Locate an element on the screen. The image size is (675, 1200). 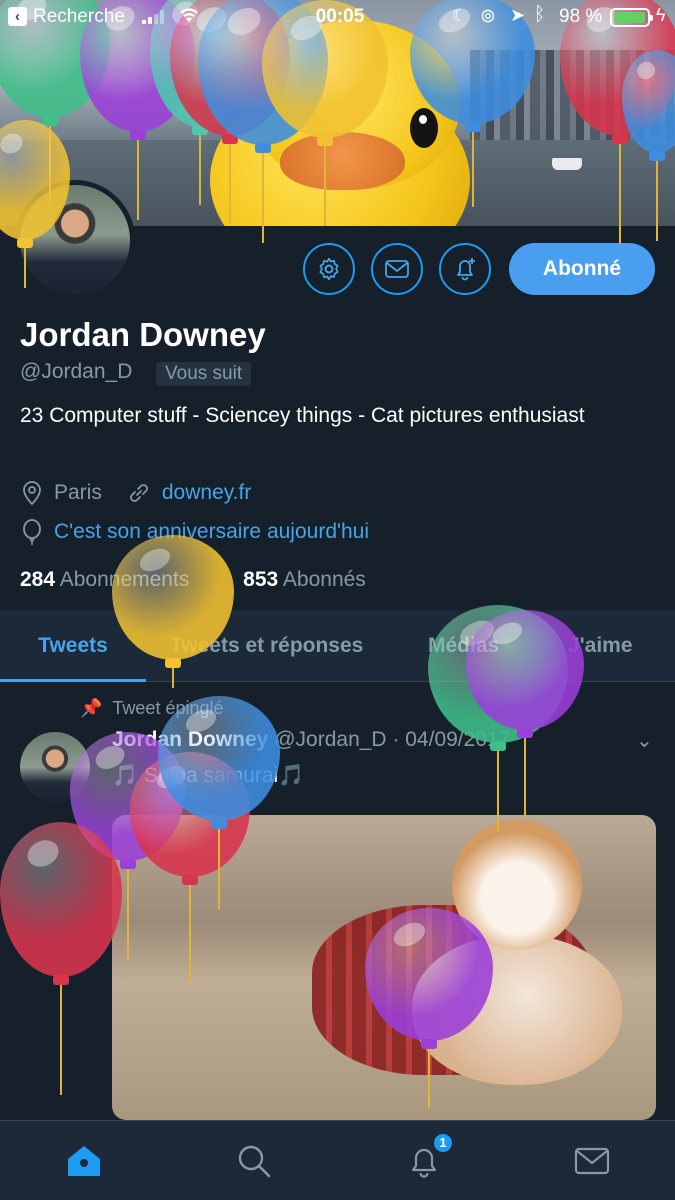
moon-icon: ☾ is located at coordinates (460, 15).